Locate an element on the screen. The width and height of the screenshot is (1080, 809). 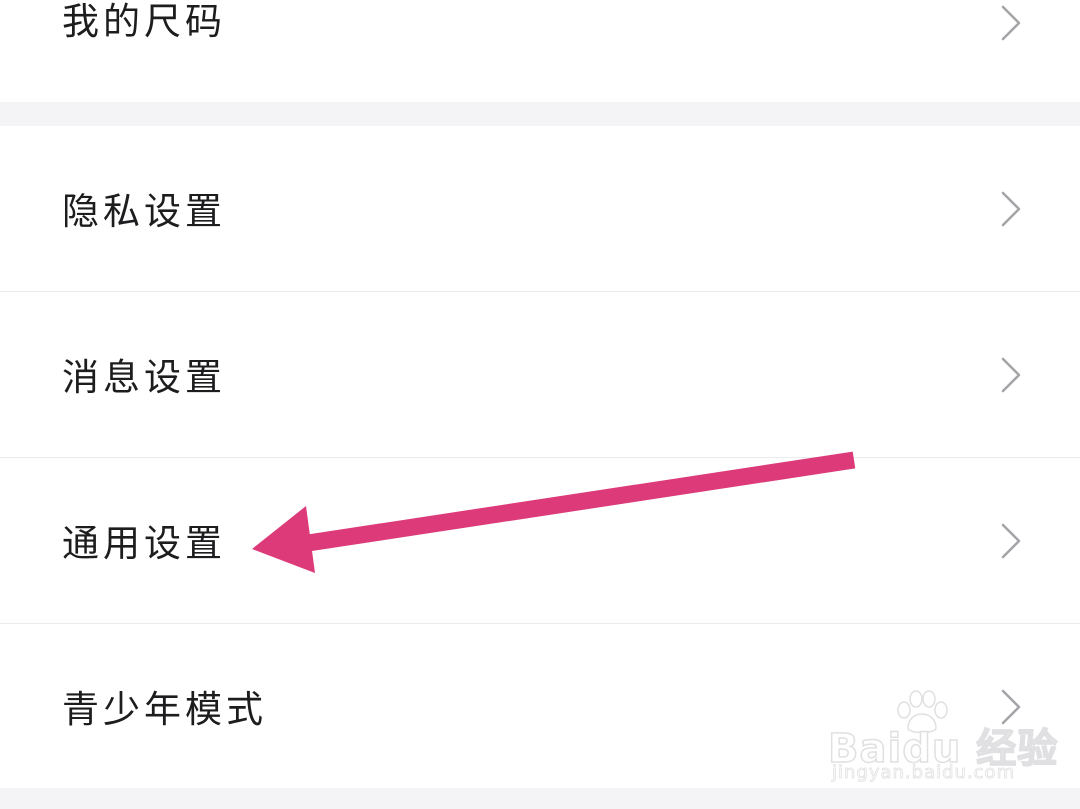
settings-row-label: 我的尺码 is located at coordinates (144, 21).